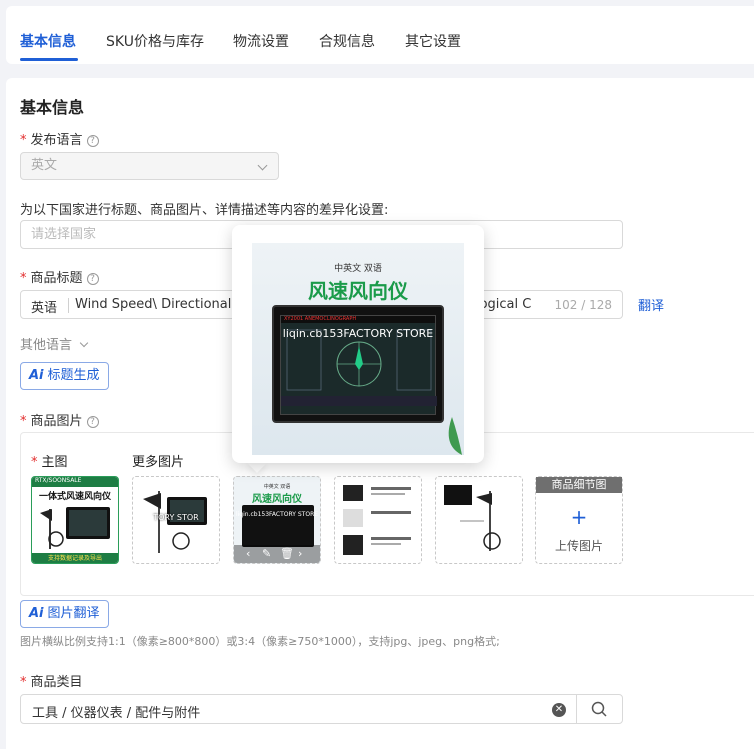 This screenshot has height=749, width=754. Describe the element at coordinates (176, 520) in the screenshot. I see `more-image-thumb: TORY STOR` at that location.